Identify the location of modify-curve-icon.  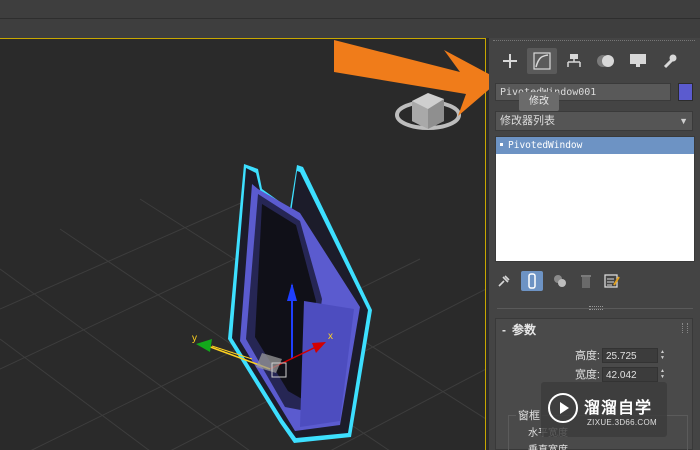
(542, 61).